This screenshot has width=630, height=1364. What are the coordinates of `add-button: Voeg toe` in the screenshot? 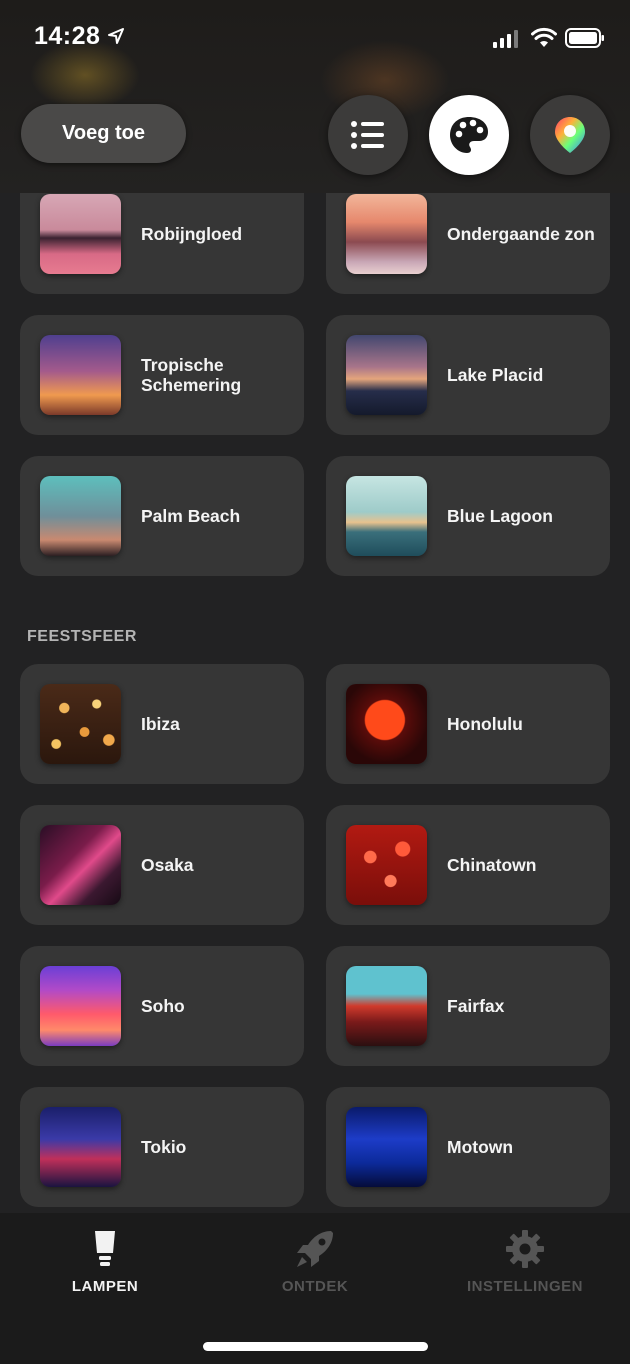 It's located at (103, 133).